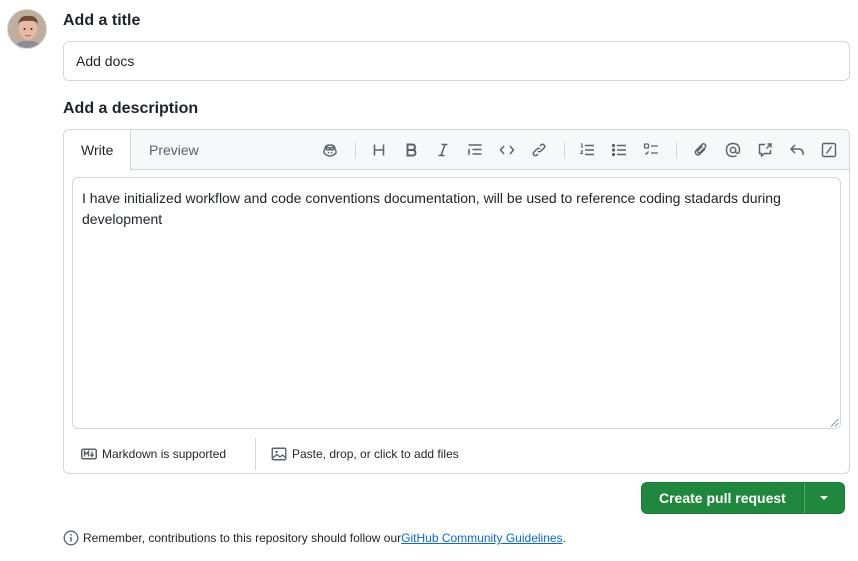 Image resolution: width=858 pixels, height=561 pixels. Describe the element at coordinates (829, 150) in the screenshot. I see `slash-commands-icon` at that location.